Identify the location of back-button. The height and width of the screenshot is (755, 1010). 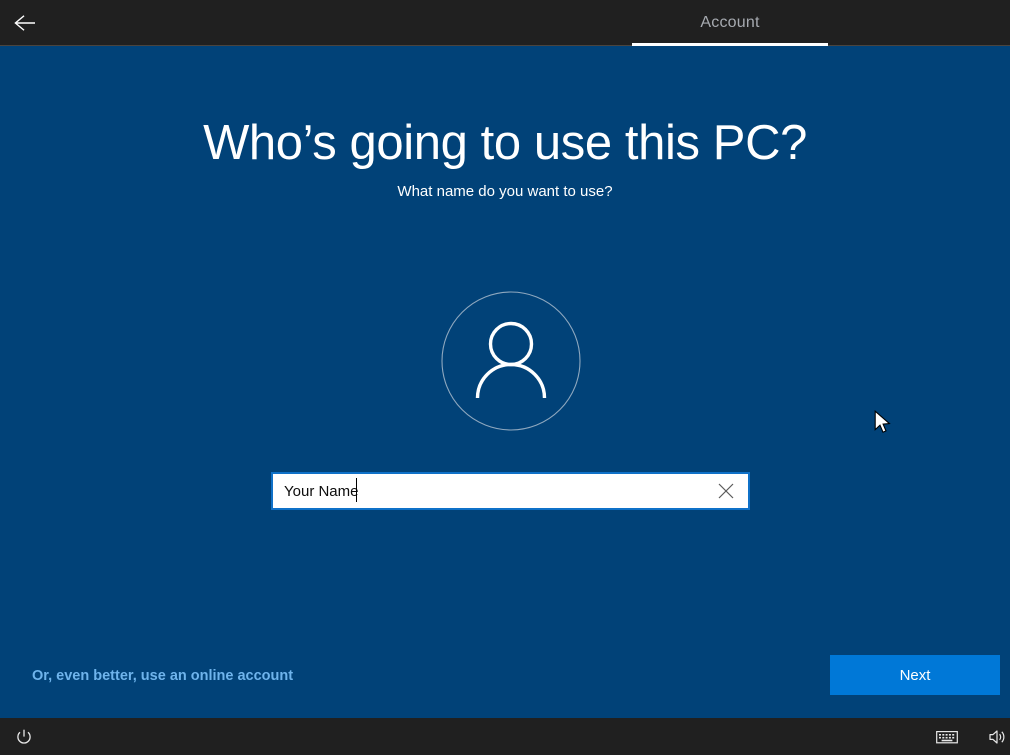
(26, 23).